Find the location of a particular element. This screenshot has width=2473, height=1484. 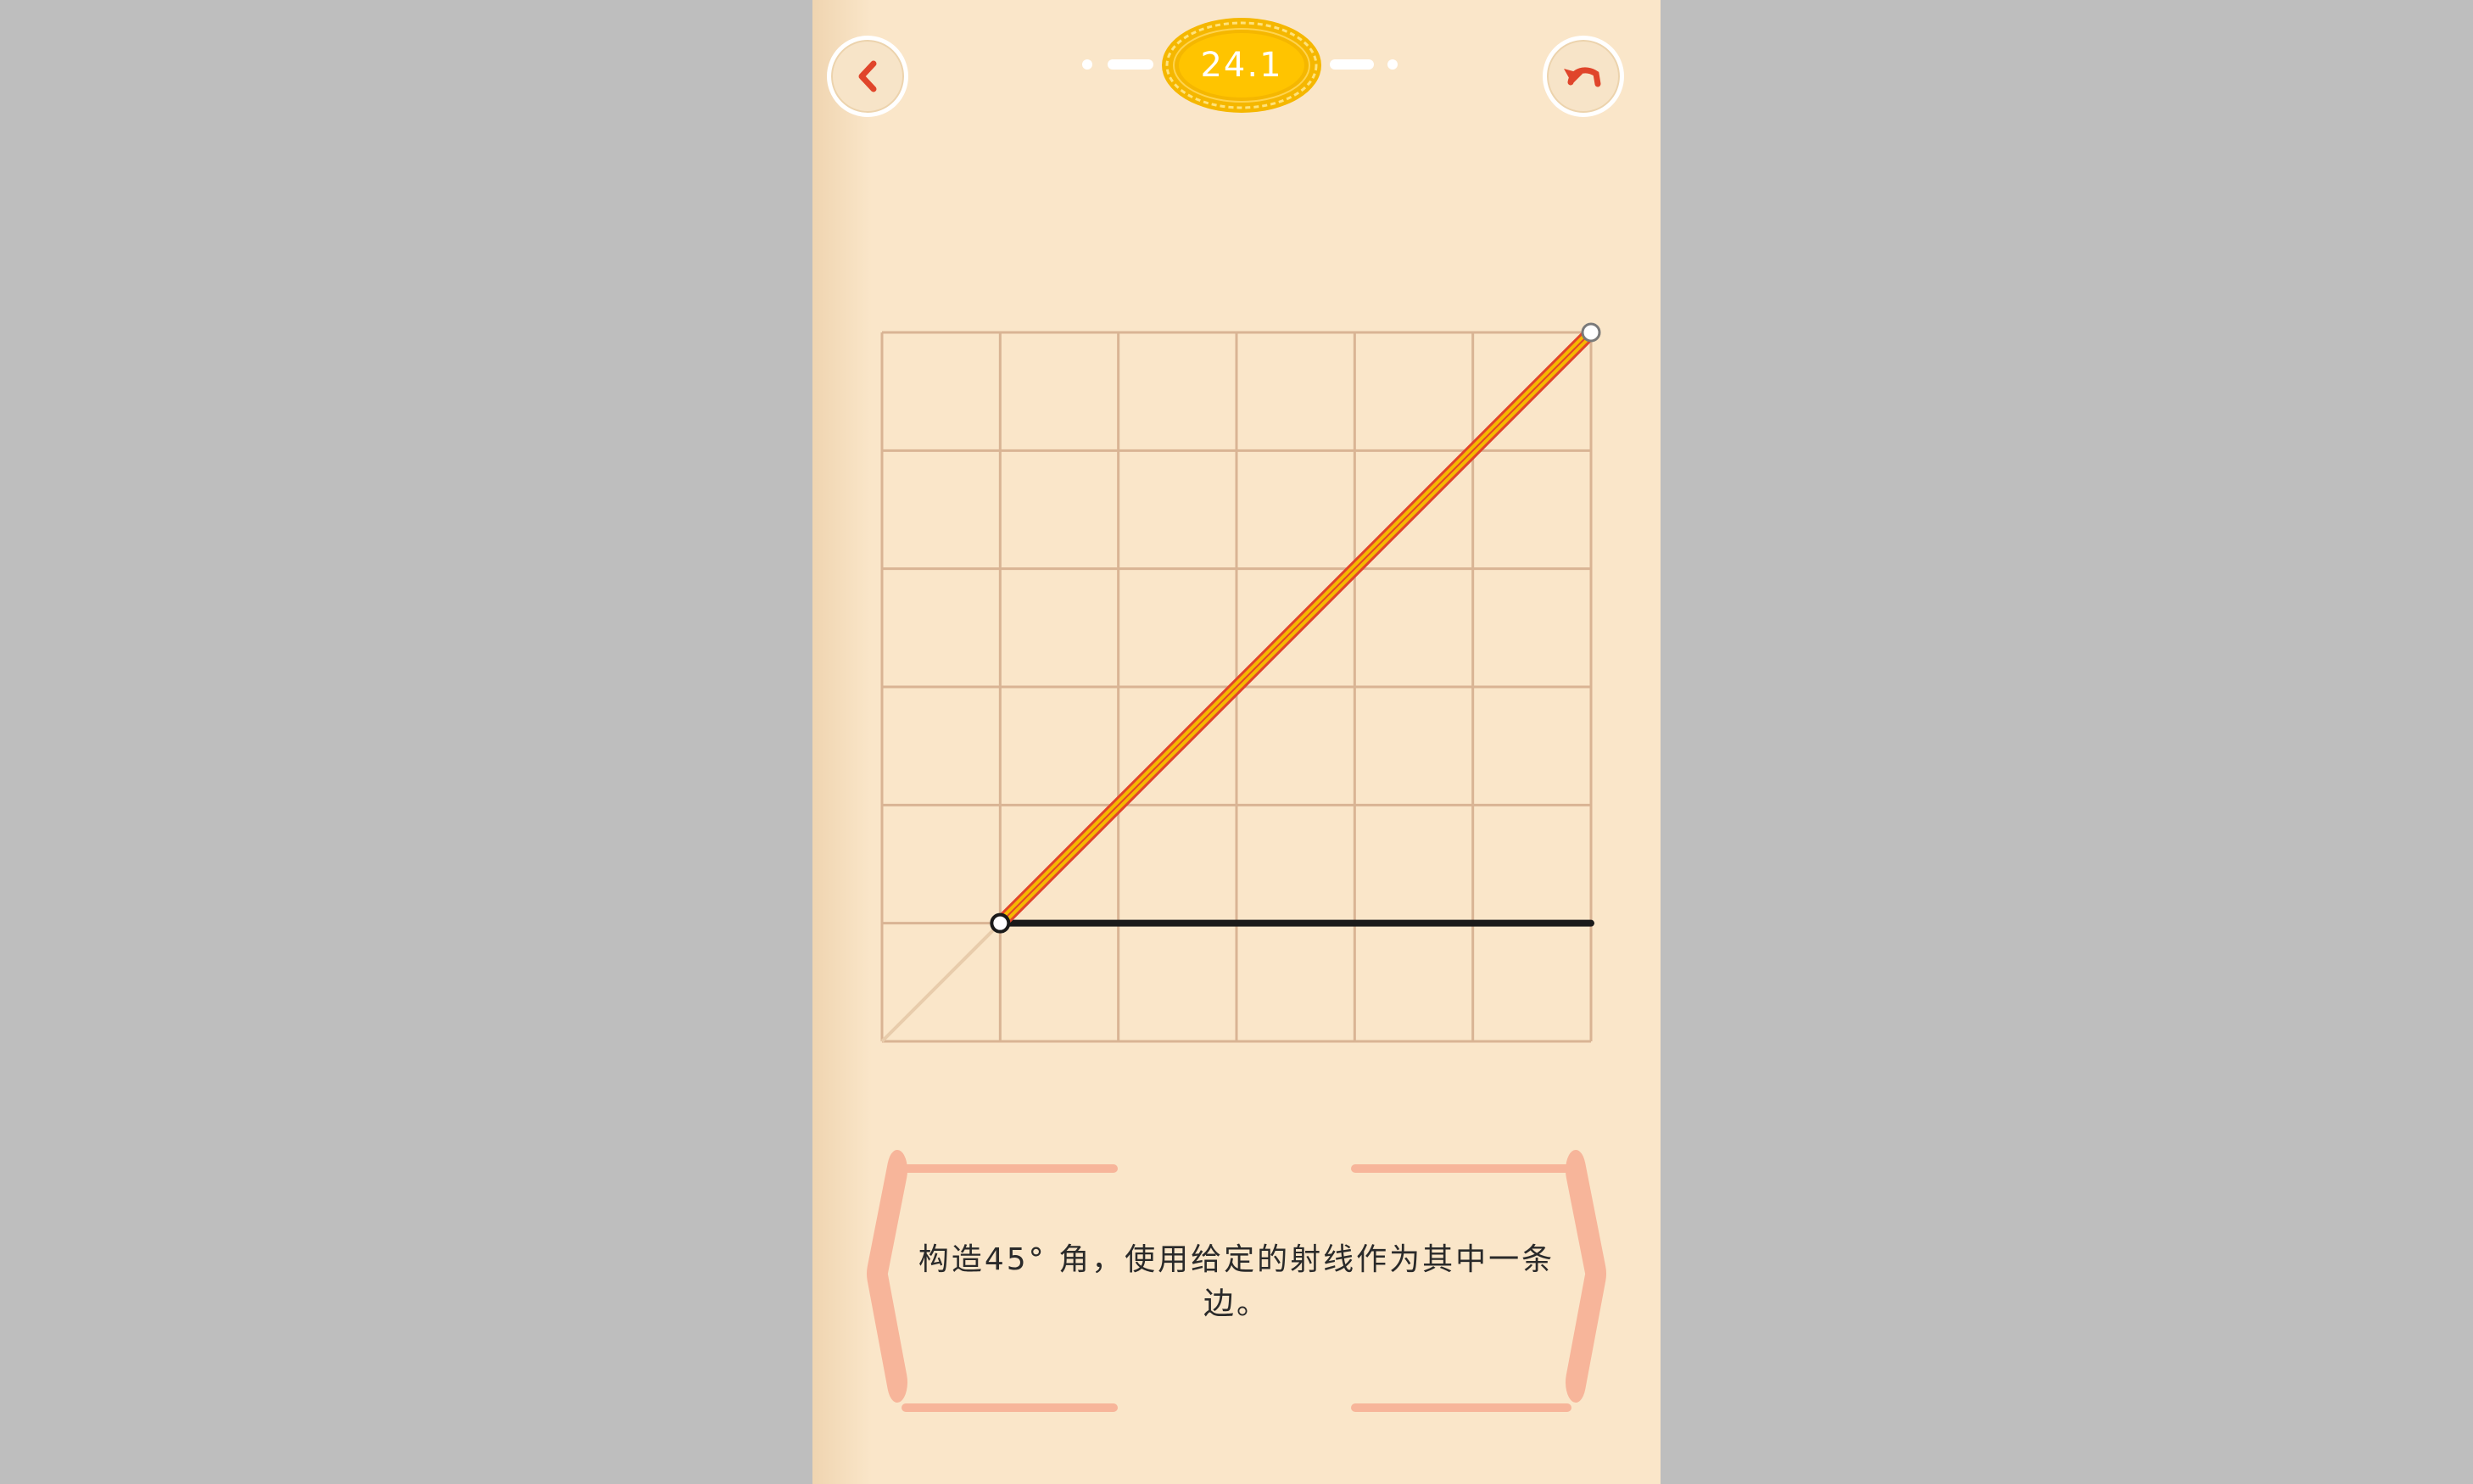

back-button is located at coordinates (868, 76).